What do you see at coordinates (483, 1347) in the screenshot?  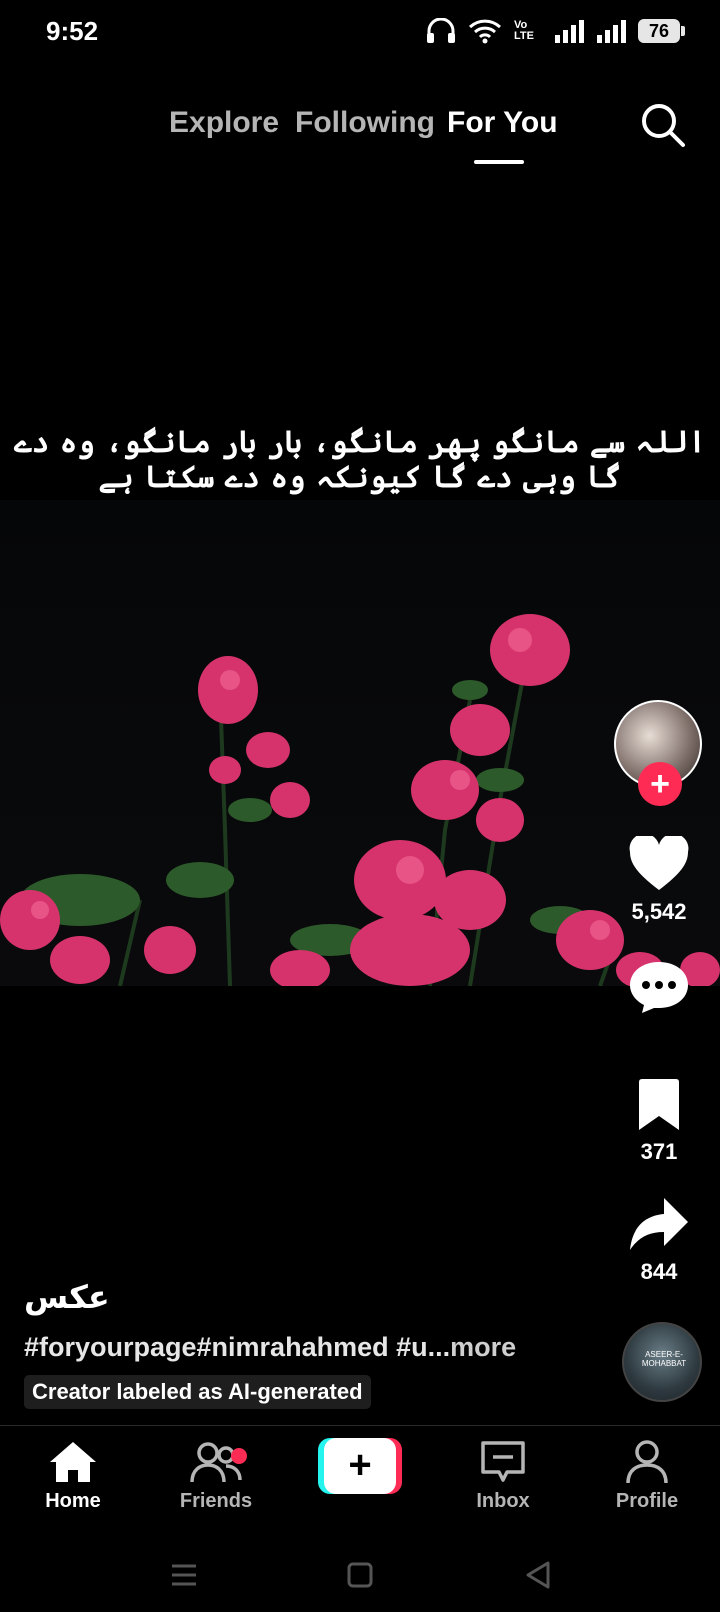 I see `more-link: more` at bounding box center [483, 1347].